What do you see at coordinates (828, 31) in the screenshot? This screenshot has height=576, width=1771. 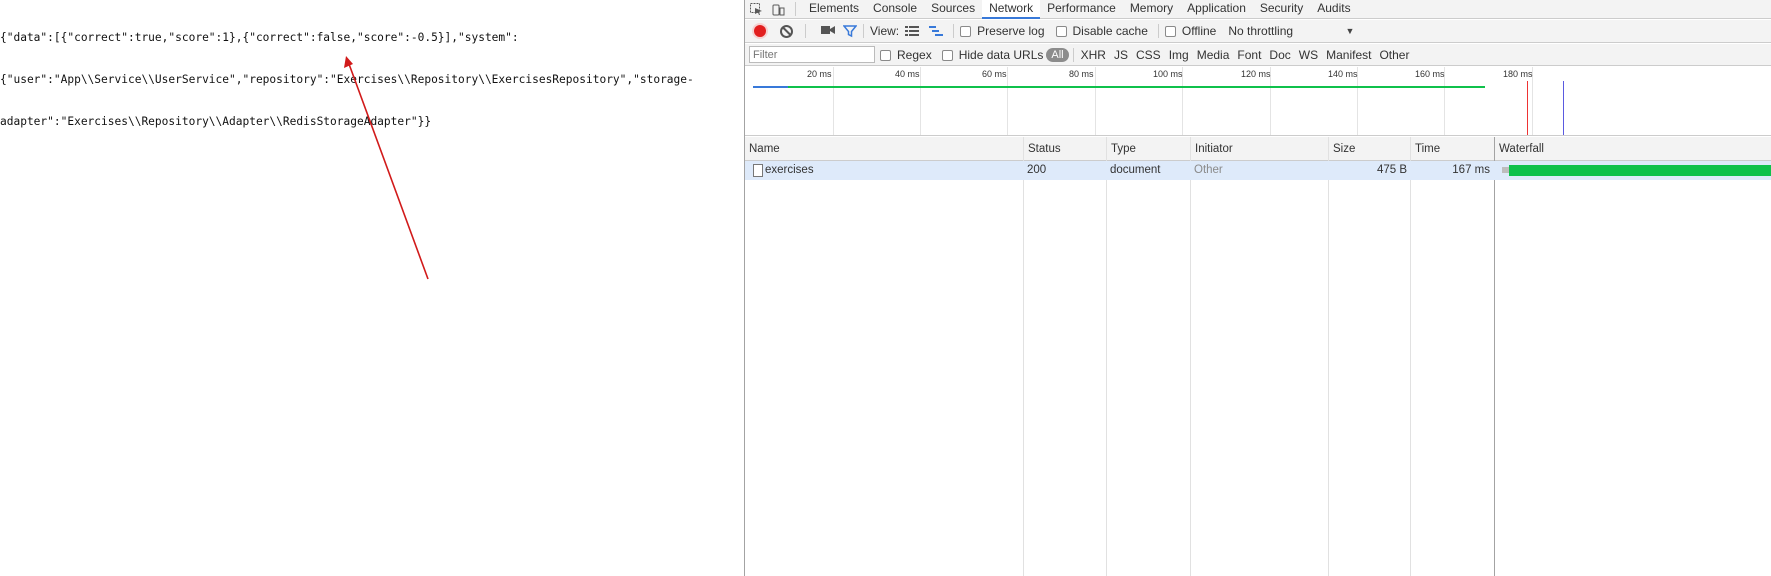 I see `capture-screenshots-icon` at bounding box center [828, 31].